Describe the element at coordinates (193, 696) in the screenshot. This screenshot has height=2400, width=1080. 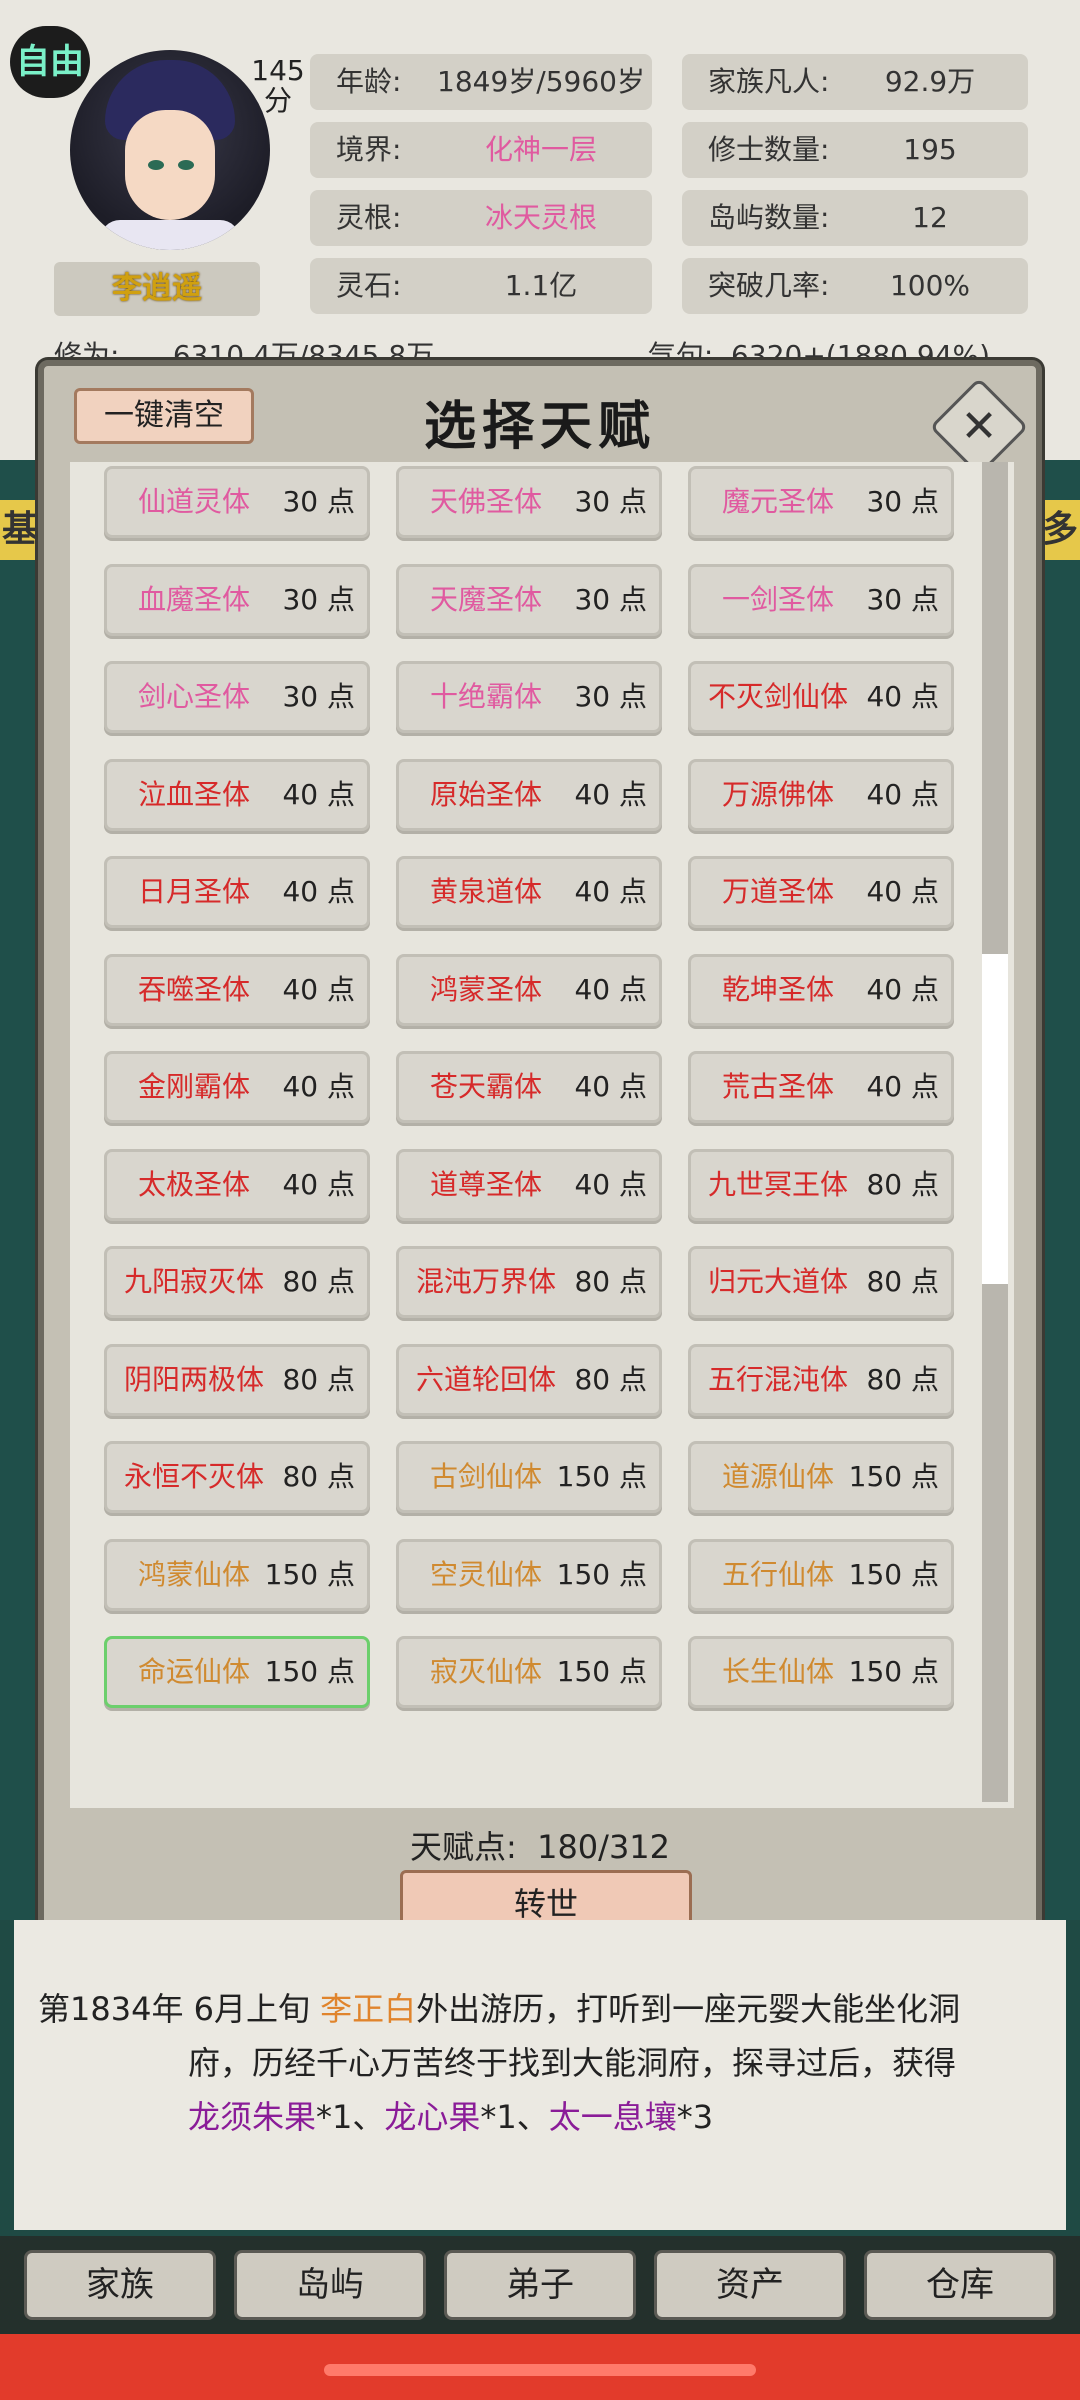
I see `talent-name: 剑心圣体` at that location.